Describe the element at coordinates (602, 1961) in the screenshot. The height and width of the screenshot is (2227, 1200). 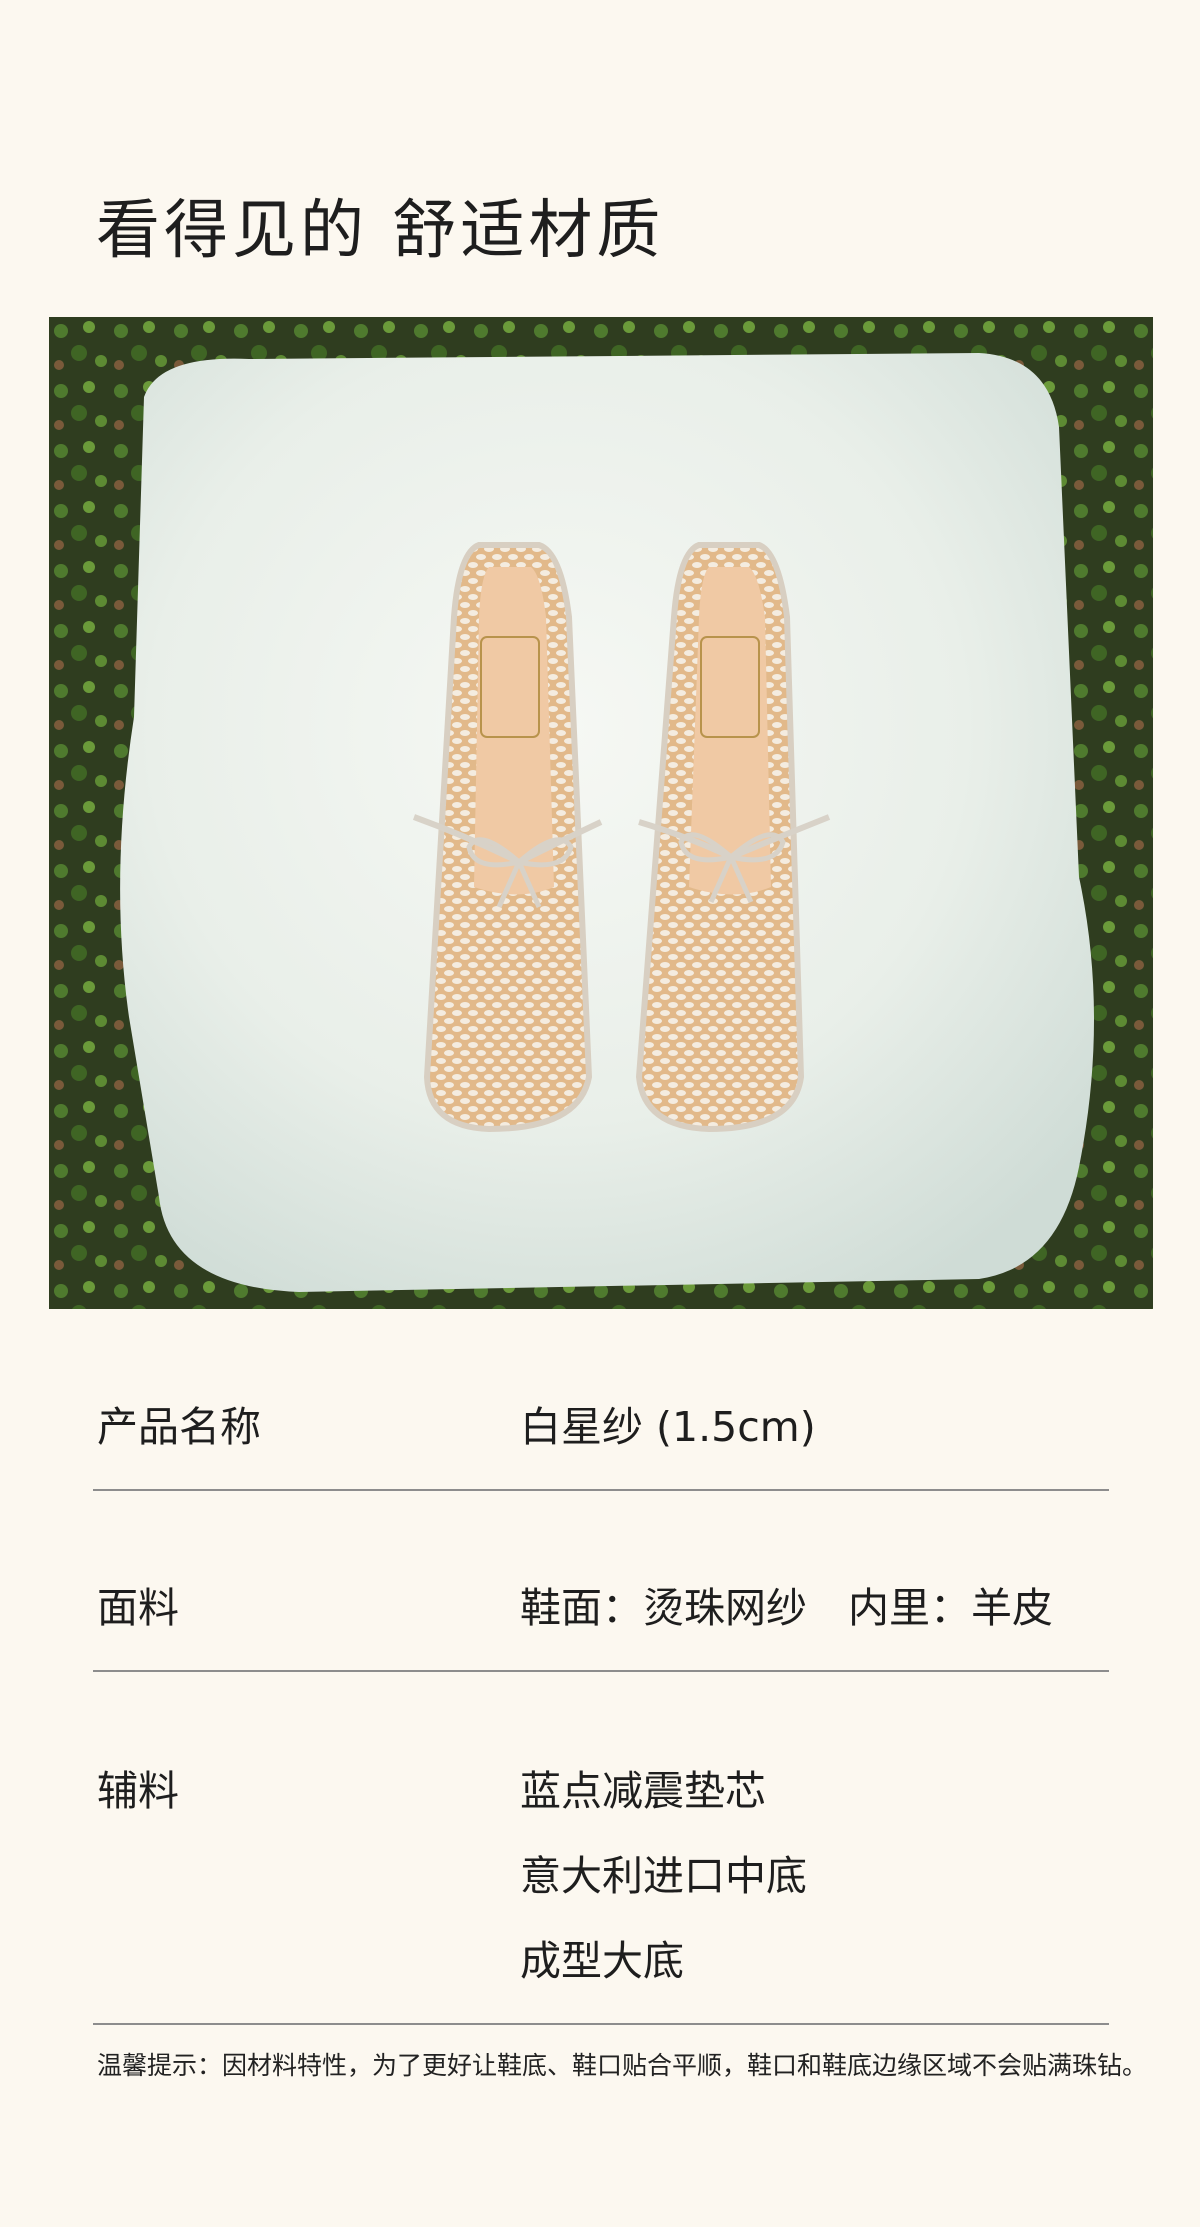
I see `spec-value-accessory-3: 成型大底` at that location.